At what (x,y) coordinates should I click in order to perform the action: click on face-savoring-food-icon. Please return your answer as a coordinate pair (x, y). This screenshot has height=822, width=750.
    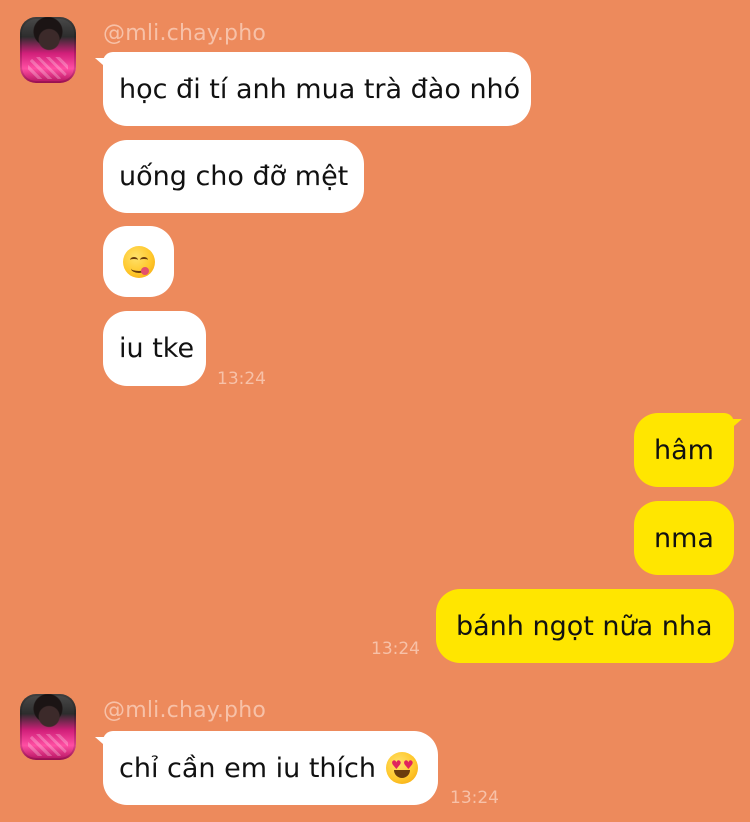
    Looking at the image, I should click on (138, 261).